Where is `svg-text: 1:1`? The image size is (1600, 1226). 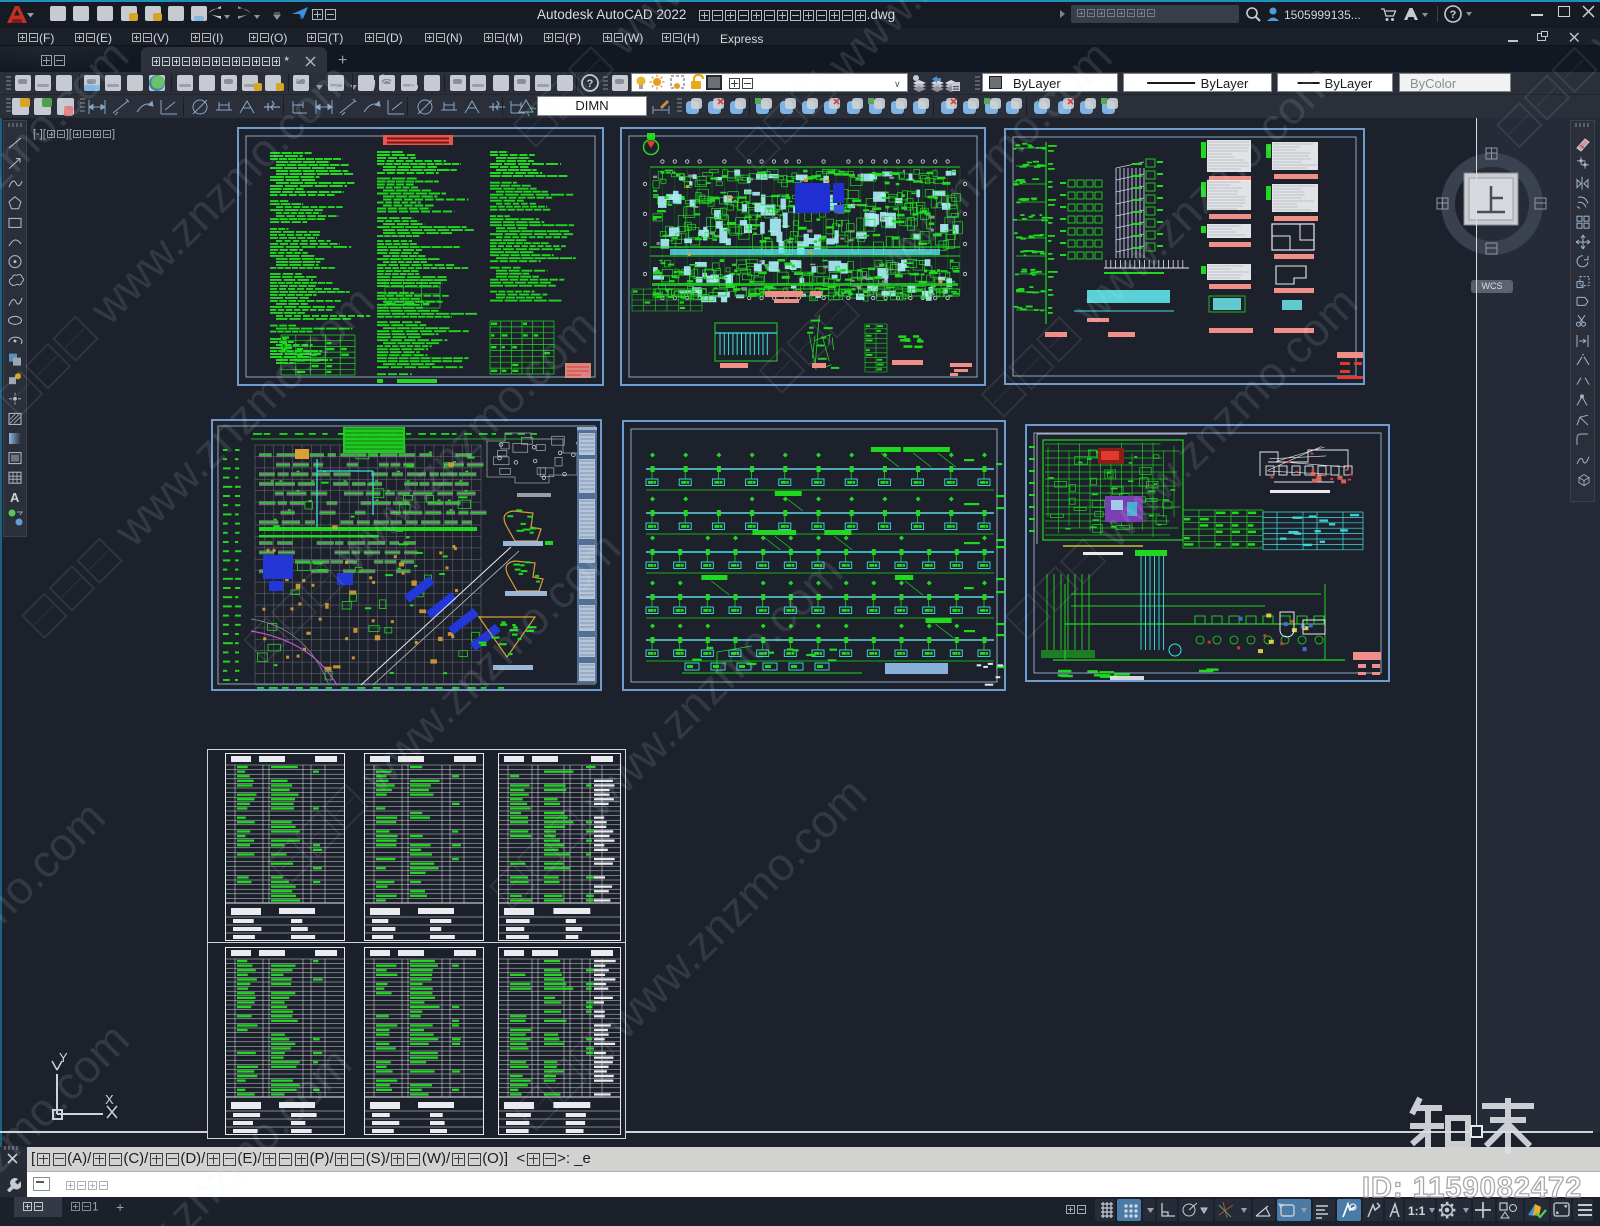
svg-text: 1:1 is located at coordinates (1417, 1211).